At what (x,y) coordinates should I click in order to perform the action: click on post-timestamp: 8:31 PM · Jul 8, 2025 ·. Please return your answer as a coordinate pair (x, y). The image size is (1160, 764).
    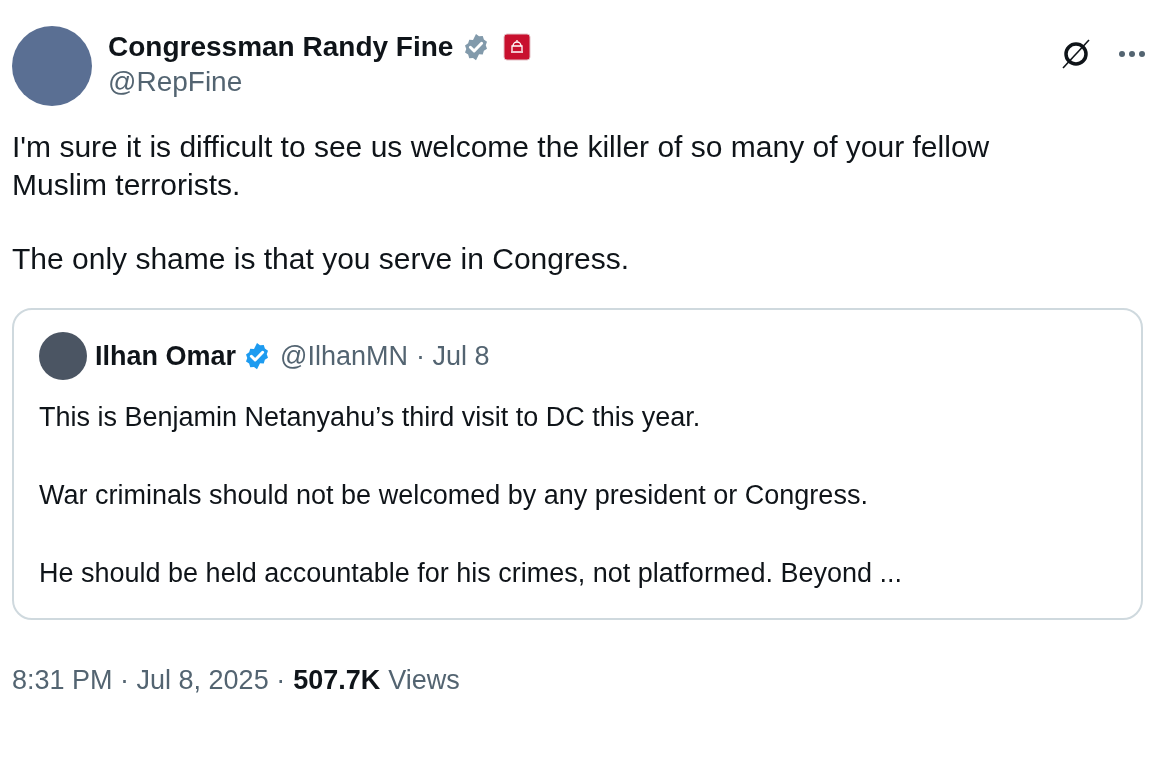
    Looking at the image, I should click on (149, 680).